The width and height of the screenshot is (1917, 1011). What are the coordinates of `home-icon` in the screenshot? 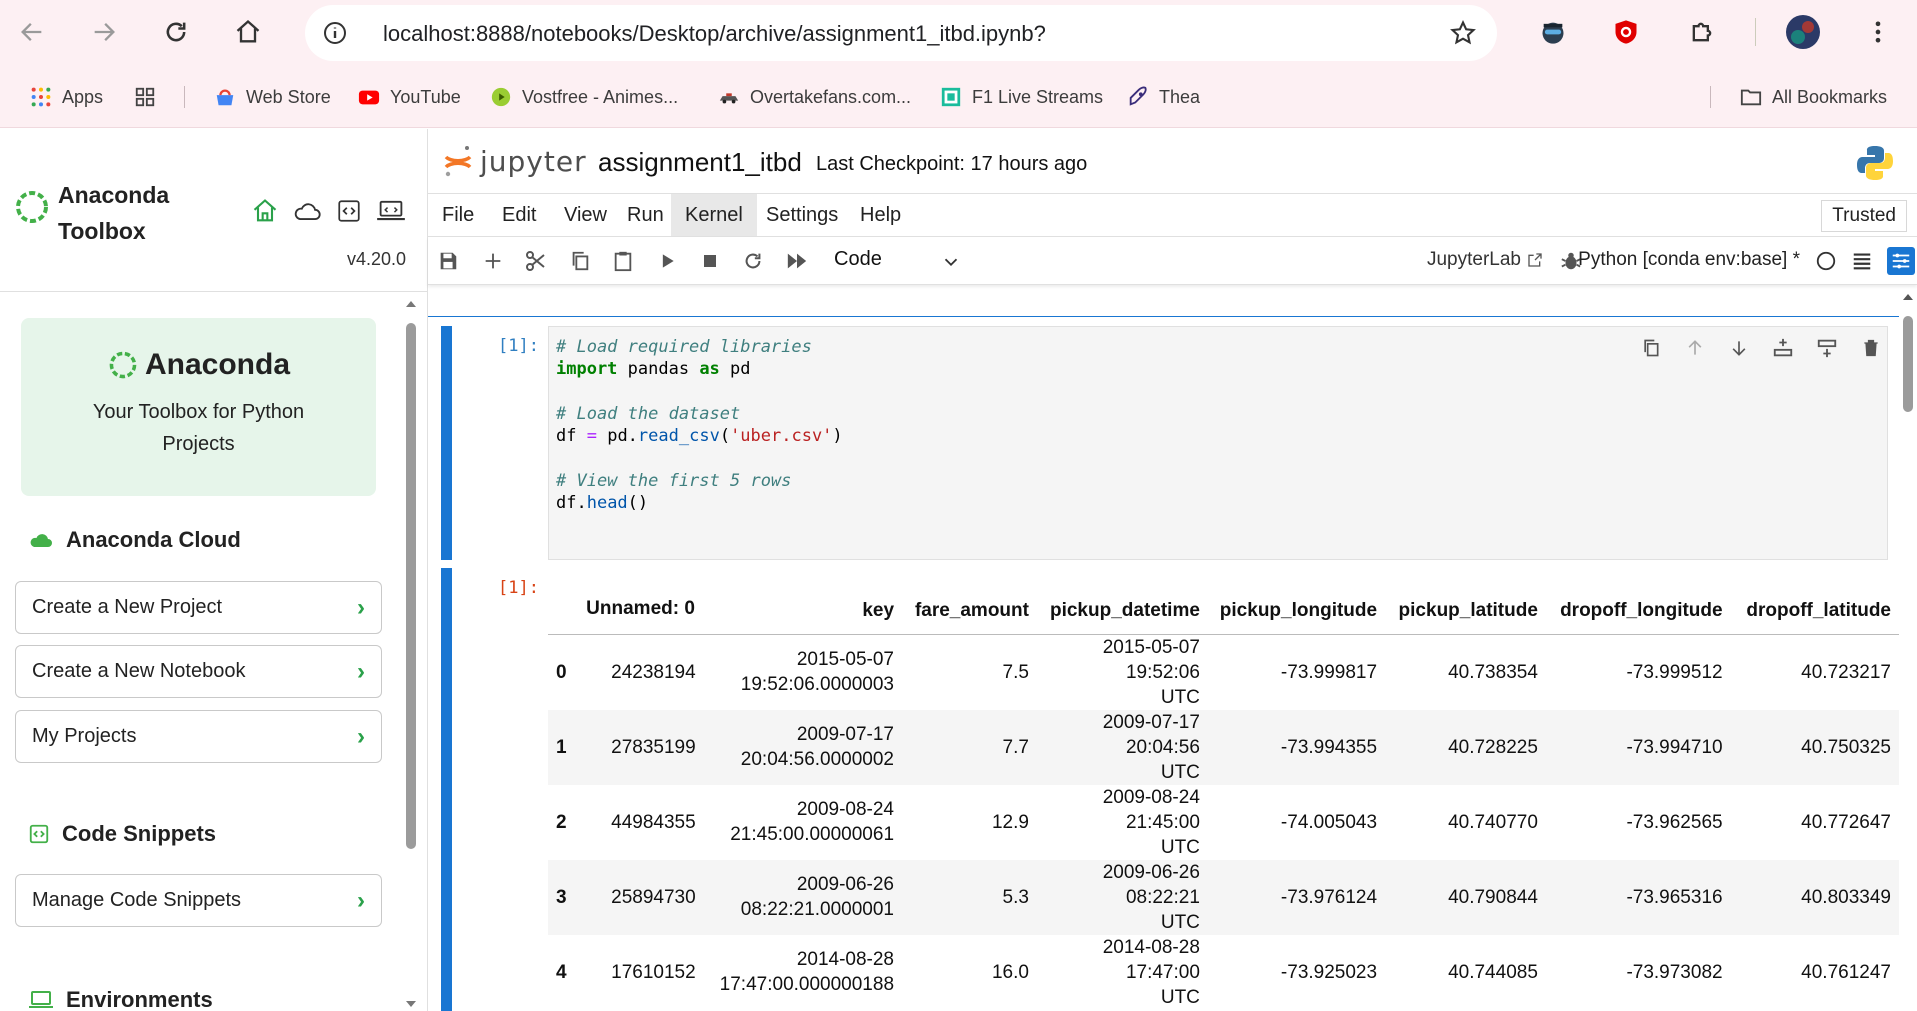 It's located at (248, 31).